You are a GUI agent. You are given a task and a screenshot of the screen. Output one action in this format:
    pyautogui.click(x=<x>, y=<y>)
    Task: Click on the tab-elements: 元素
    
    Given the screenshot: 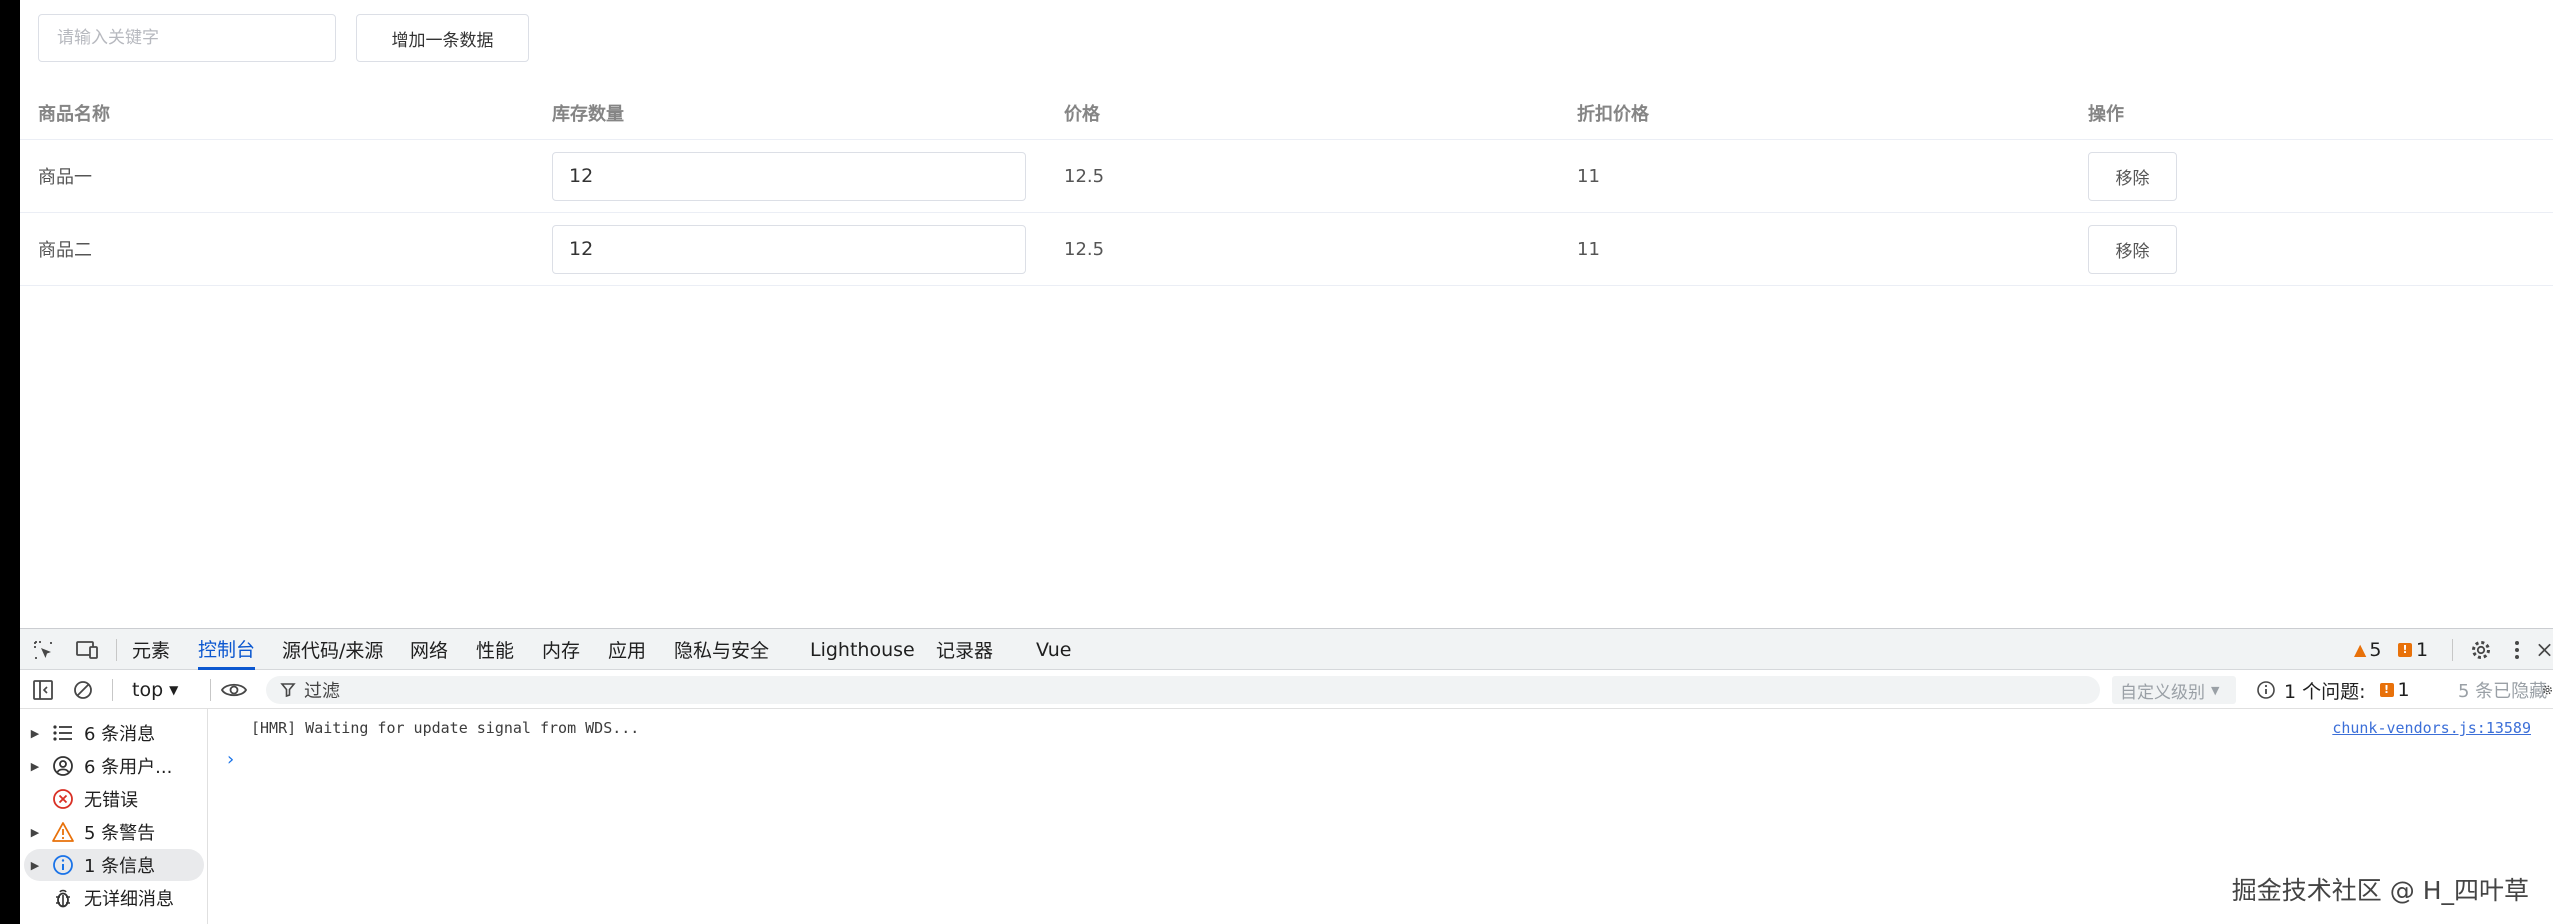 What is the action you would take?
    pyautogui.click(x=151, y=649)
    